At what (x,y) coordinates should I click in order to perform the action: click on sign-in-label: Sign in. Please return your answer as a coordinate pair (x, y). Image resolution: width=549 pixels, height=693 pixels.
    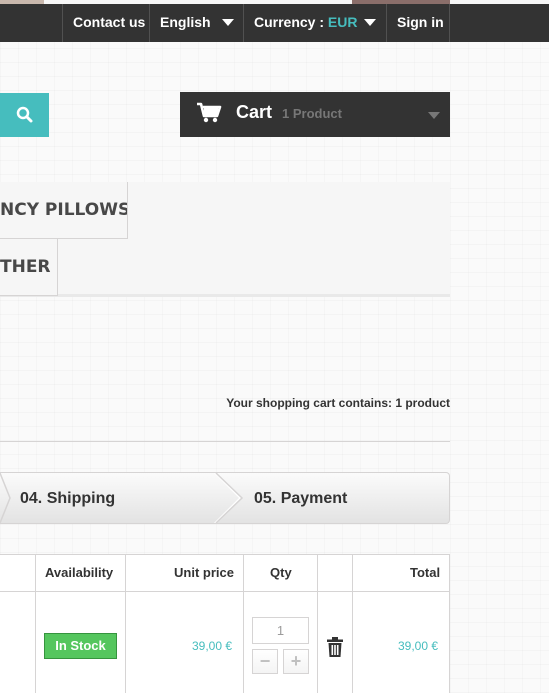
    Looking at the image, I should click on (420, 22).